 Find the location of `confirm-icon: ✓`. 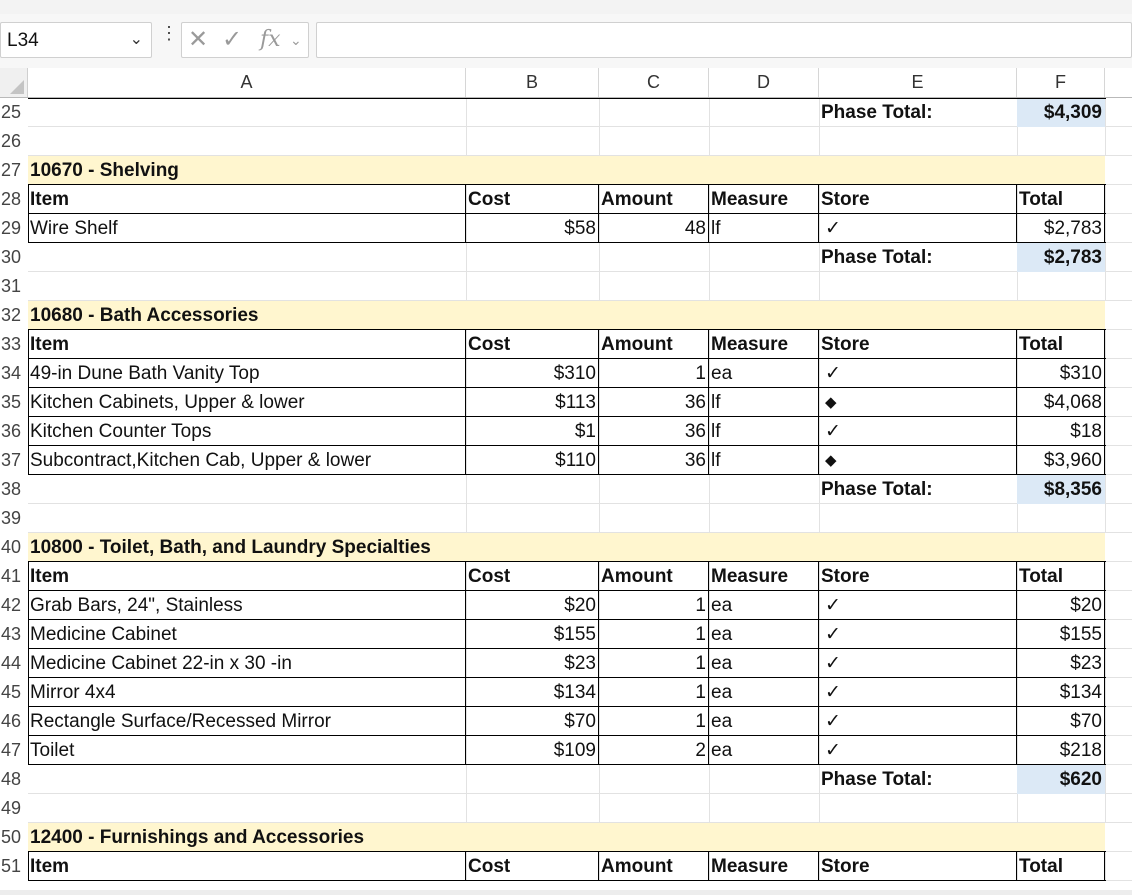

confirm-icon: ✓ is located at coordinates (232, 39).